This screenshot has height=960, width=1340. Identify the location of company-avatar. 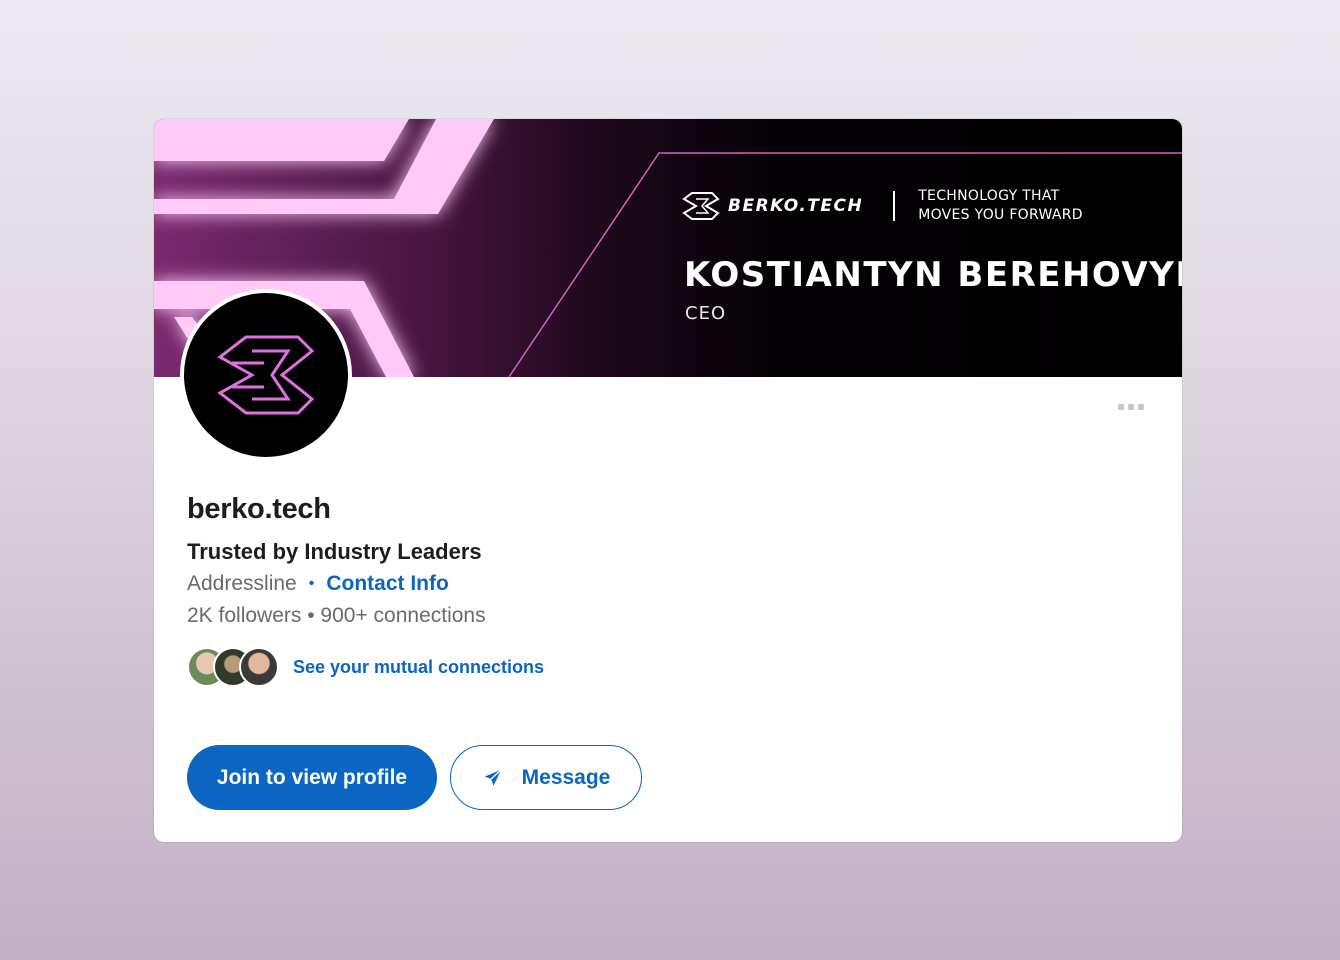
(266, 375).